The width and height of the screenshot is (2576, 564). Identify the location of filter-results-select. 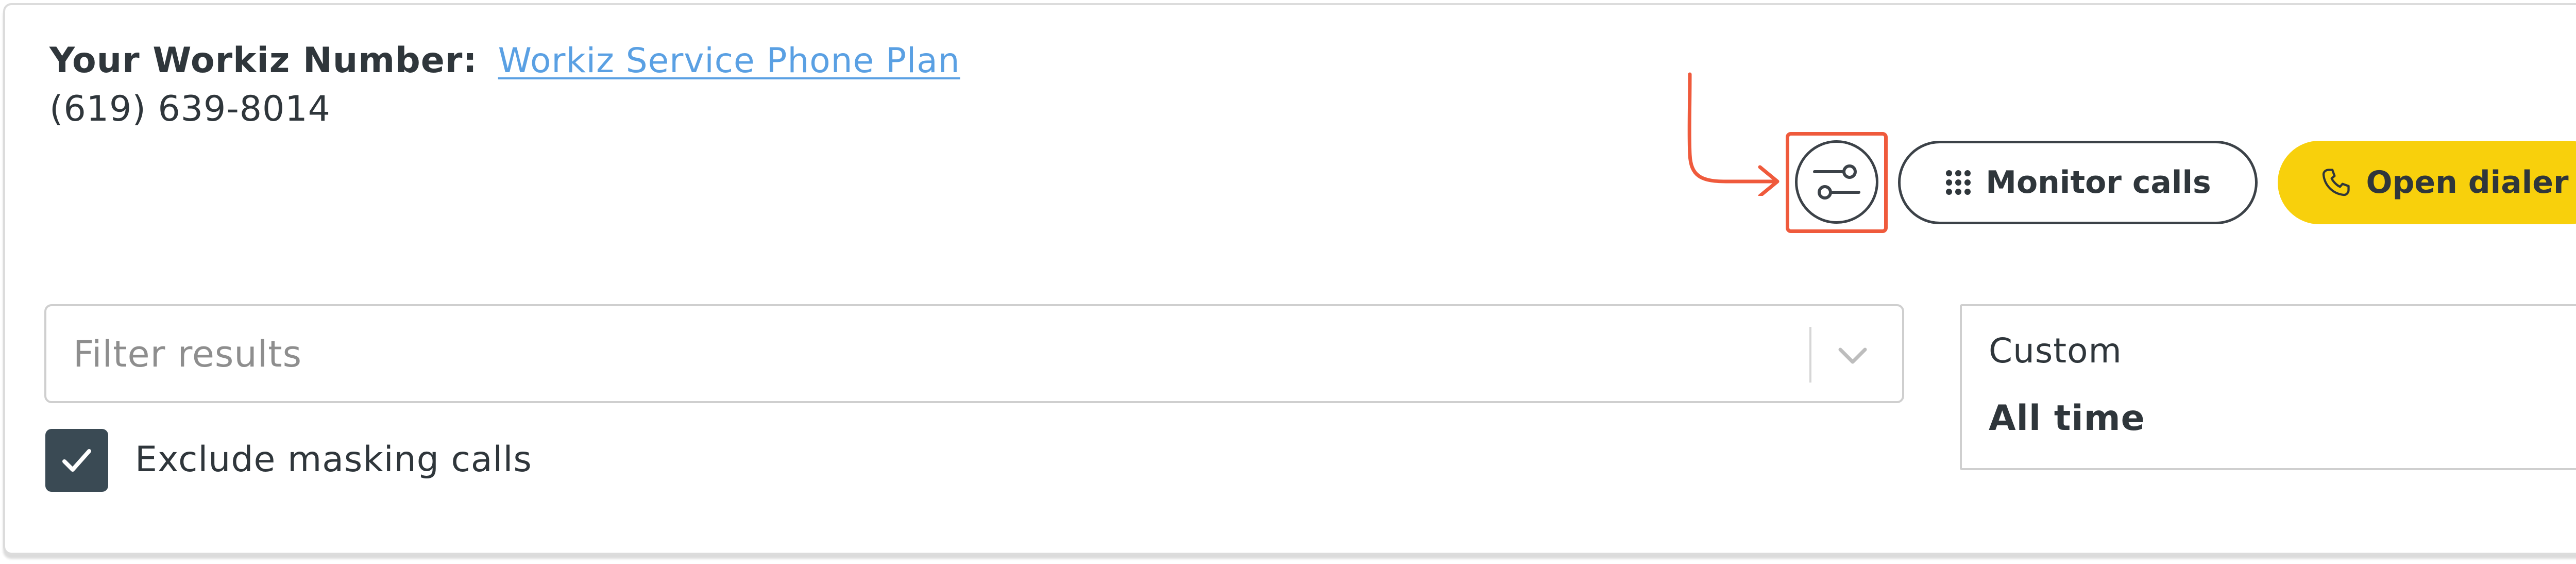
(974, 353).